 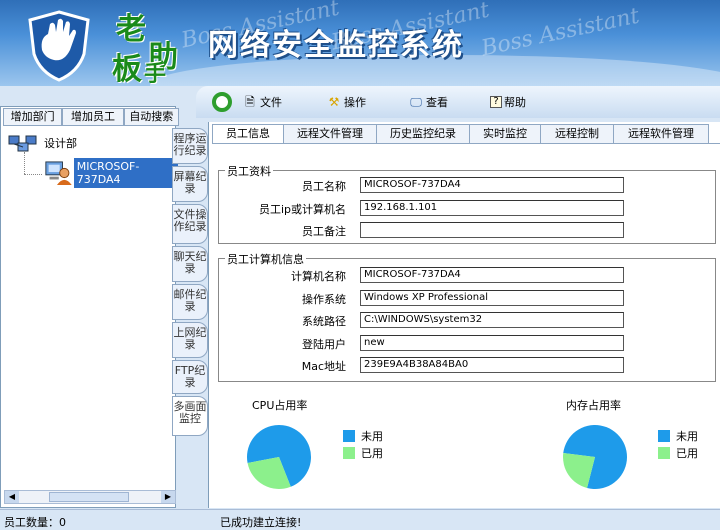 What do you see at coordinates (190, 340) in the screenshot?
I see `tab-web-log: 上网纪录` at bounding box center [190, 340].